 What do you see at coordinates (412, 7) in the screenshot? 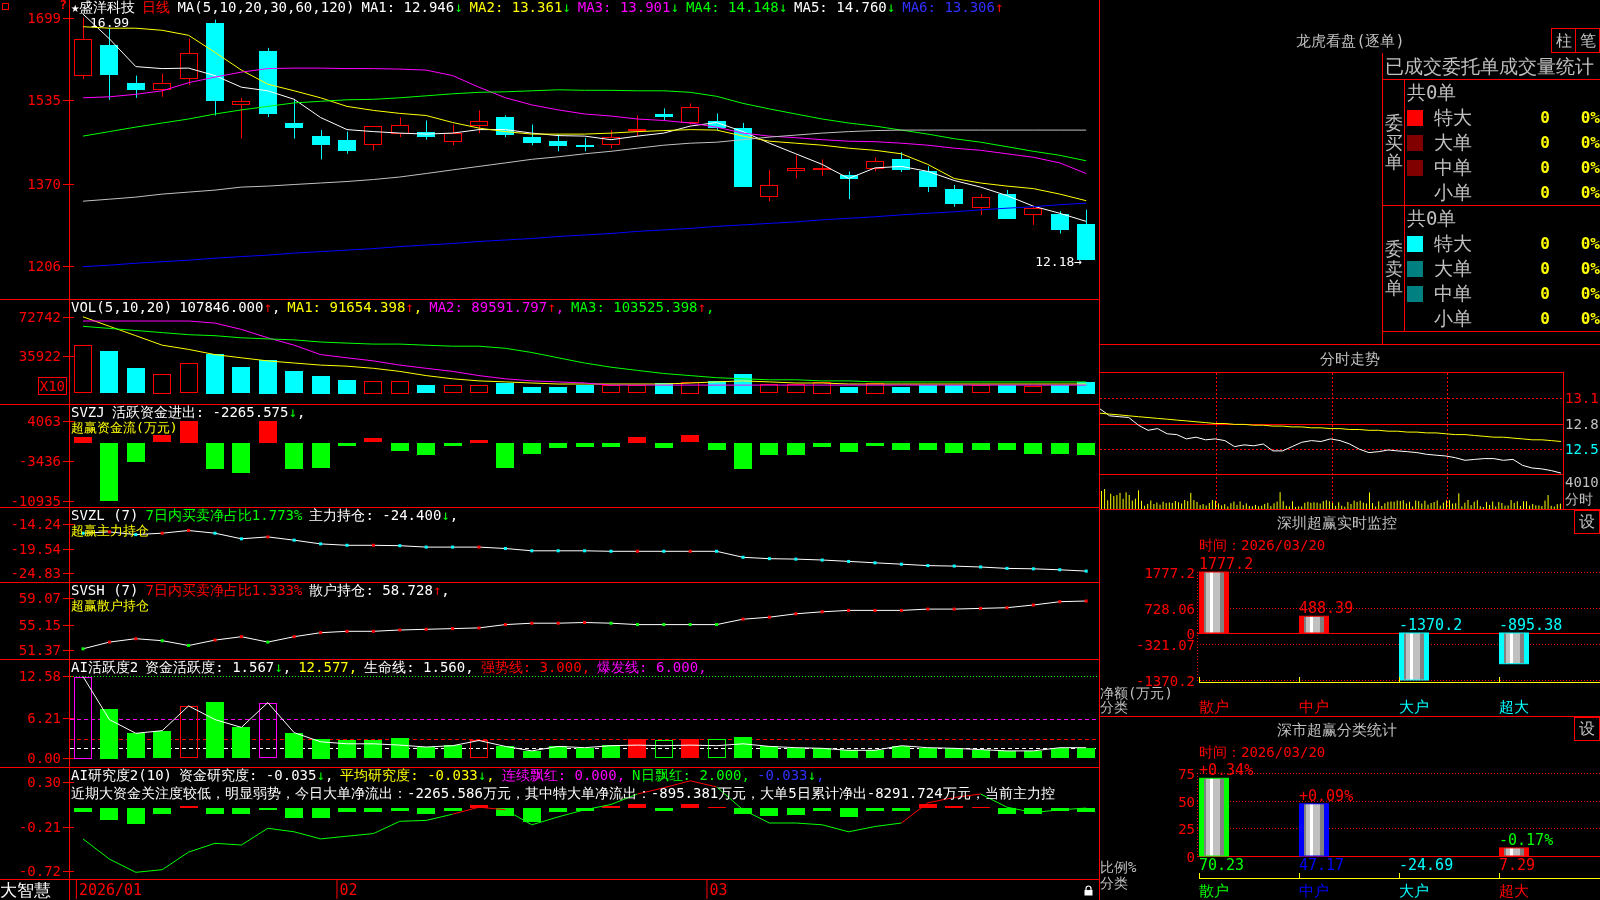
I see `indicator-value: MA1: 12.946↓` at bounding box center [412, 7].